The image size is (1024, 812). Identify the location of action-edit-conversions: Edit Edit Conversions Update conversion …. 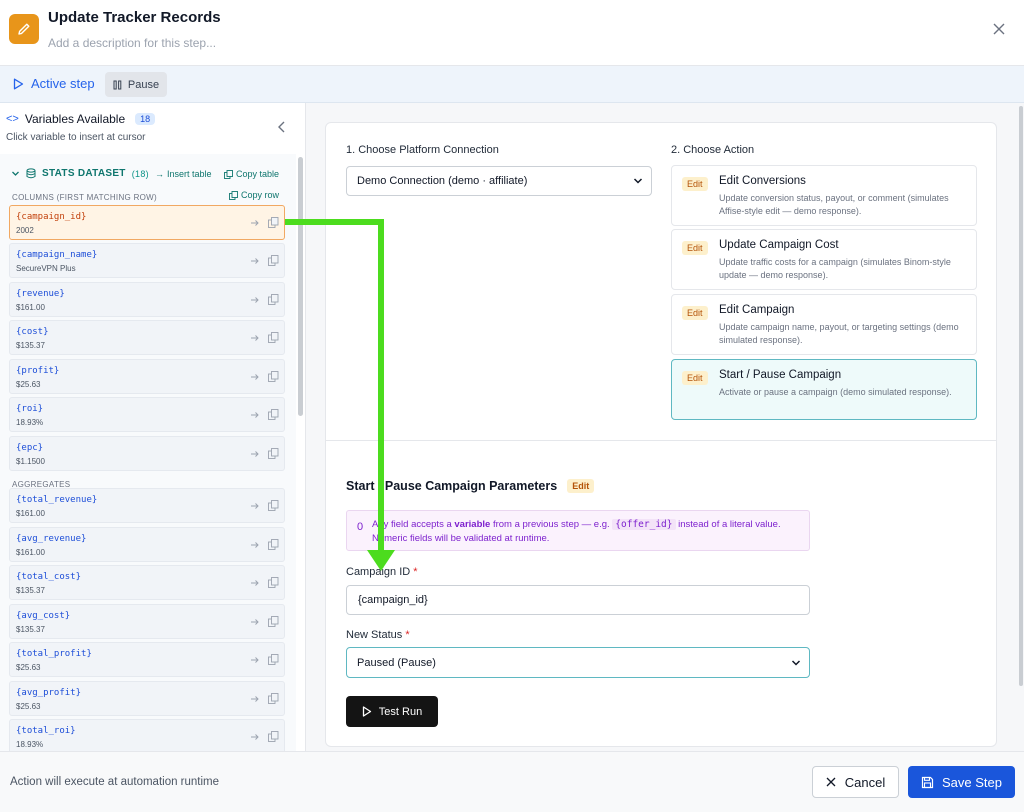
(824, 195).